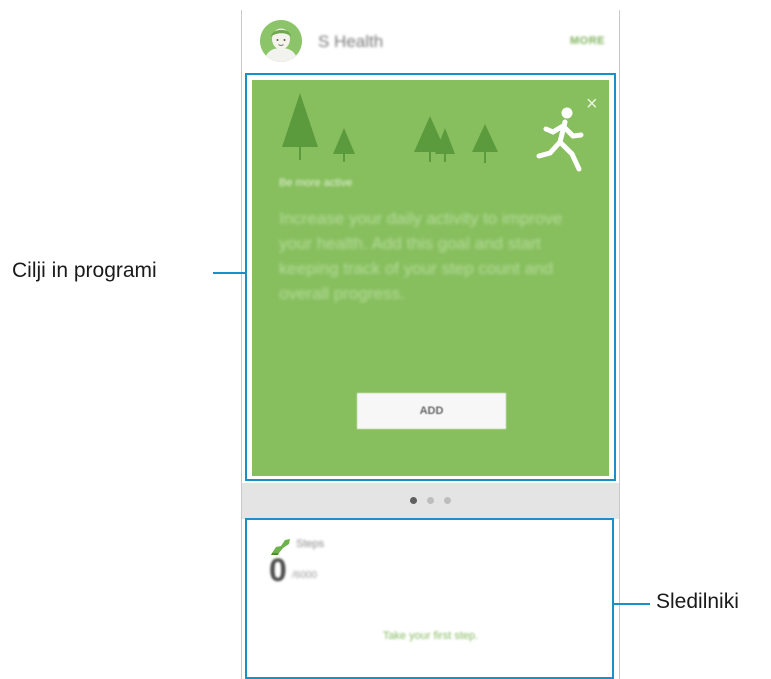 The width and height of the screenshot is (771, 679). I want to click on close-icon: ×, so click(592, 104).